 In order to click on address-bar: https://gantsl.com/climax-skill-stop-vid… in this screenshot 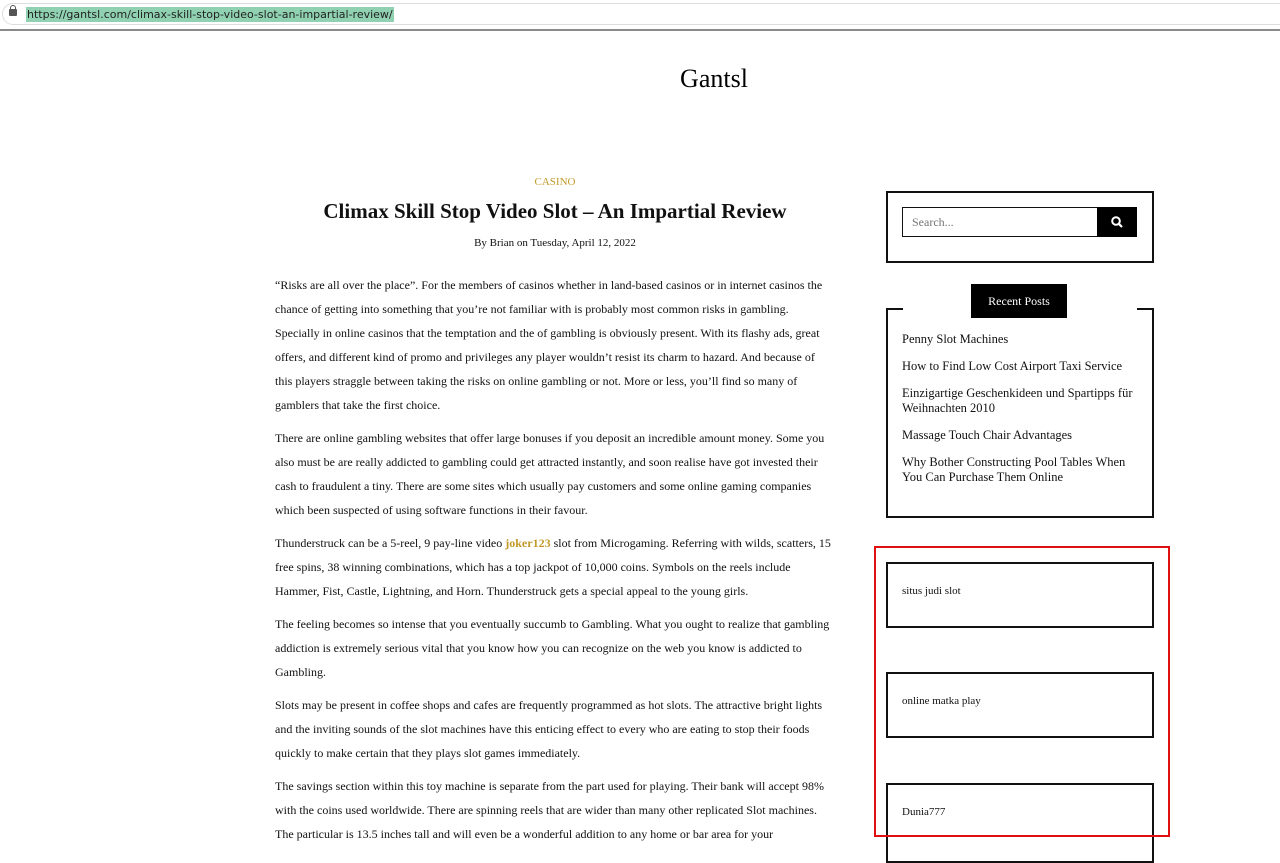, I will do `click(640, 15)`.